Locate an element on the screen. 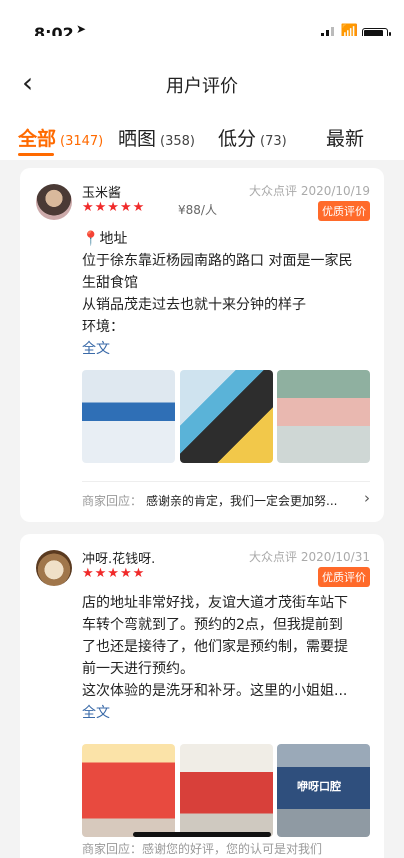 The height and width of the screenshot is (858, 404). photo-logo-text: 咿呀口腔 is located at coordinates (319, 786).